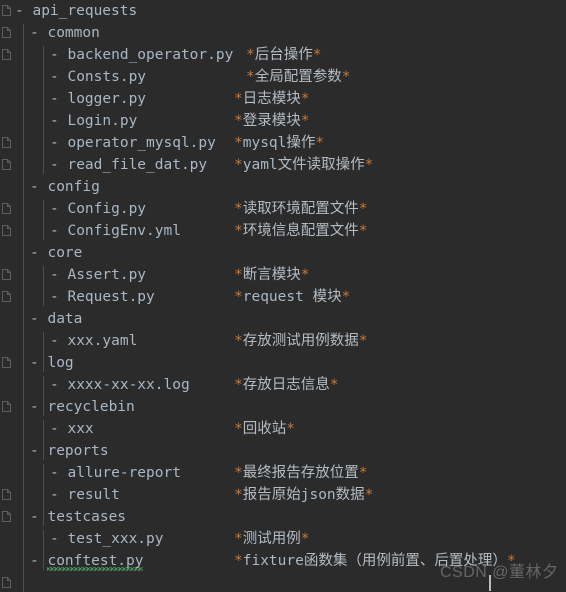  What do you see at coordinates (405, 561) in the screenshot?
I see `comment-text: 函数集（用例前置、后置处理）` at bounding box center [405, 561].